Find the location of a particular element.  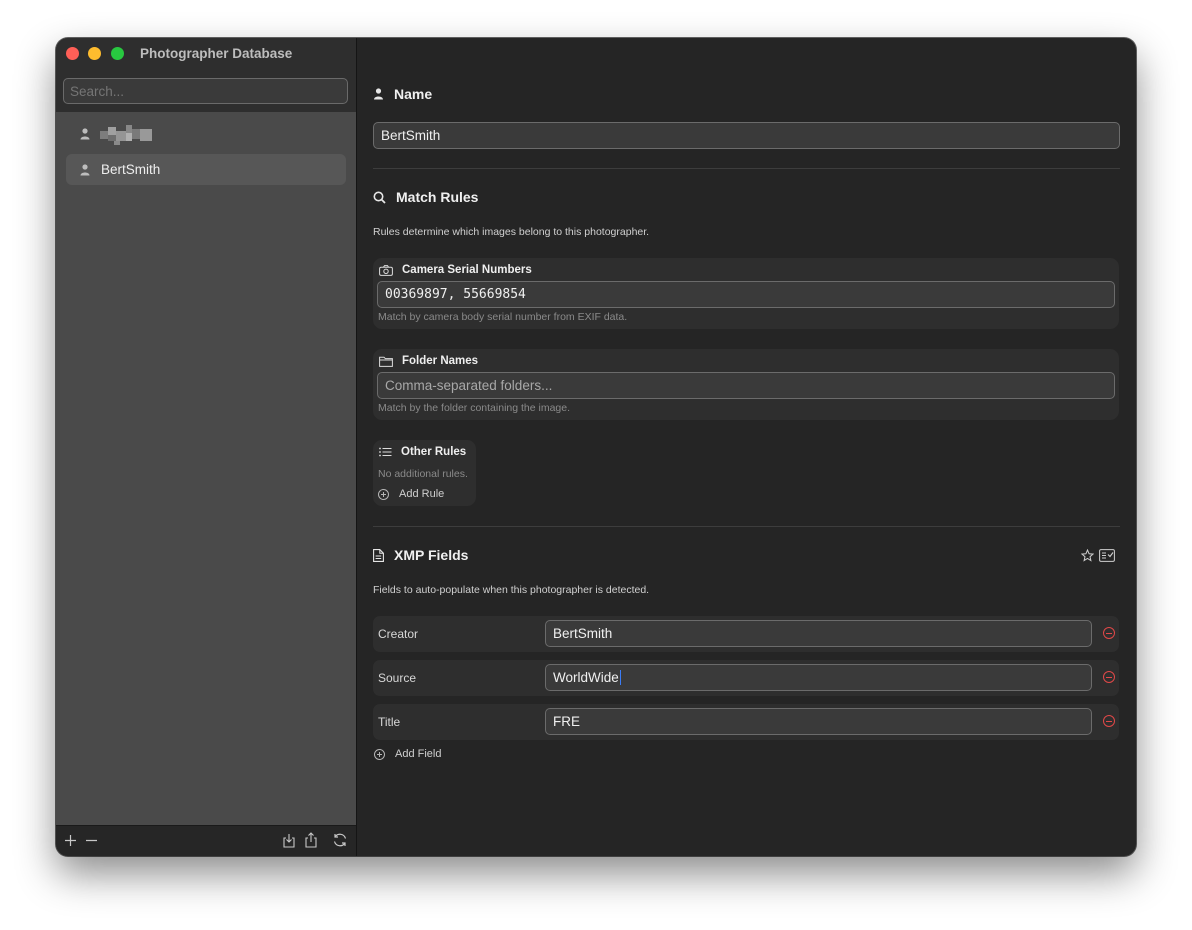

xmp-field-row: Source WorldWide is located at coordinates (746, 678).